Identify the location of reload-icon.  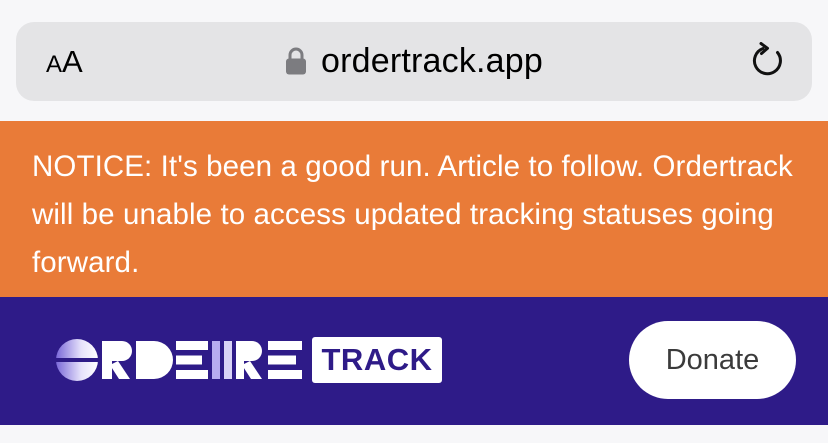
(767, 61).